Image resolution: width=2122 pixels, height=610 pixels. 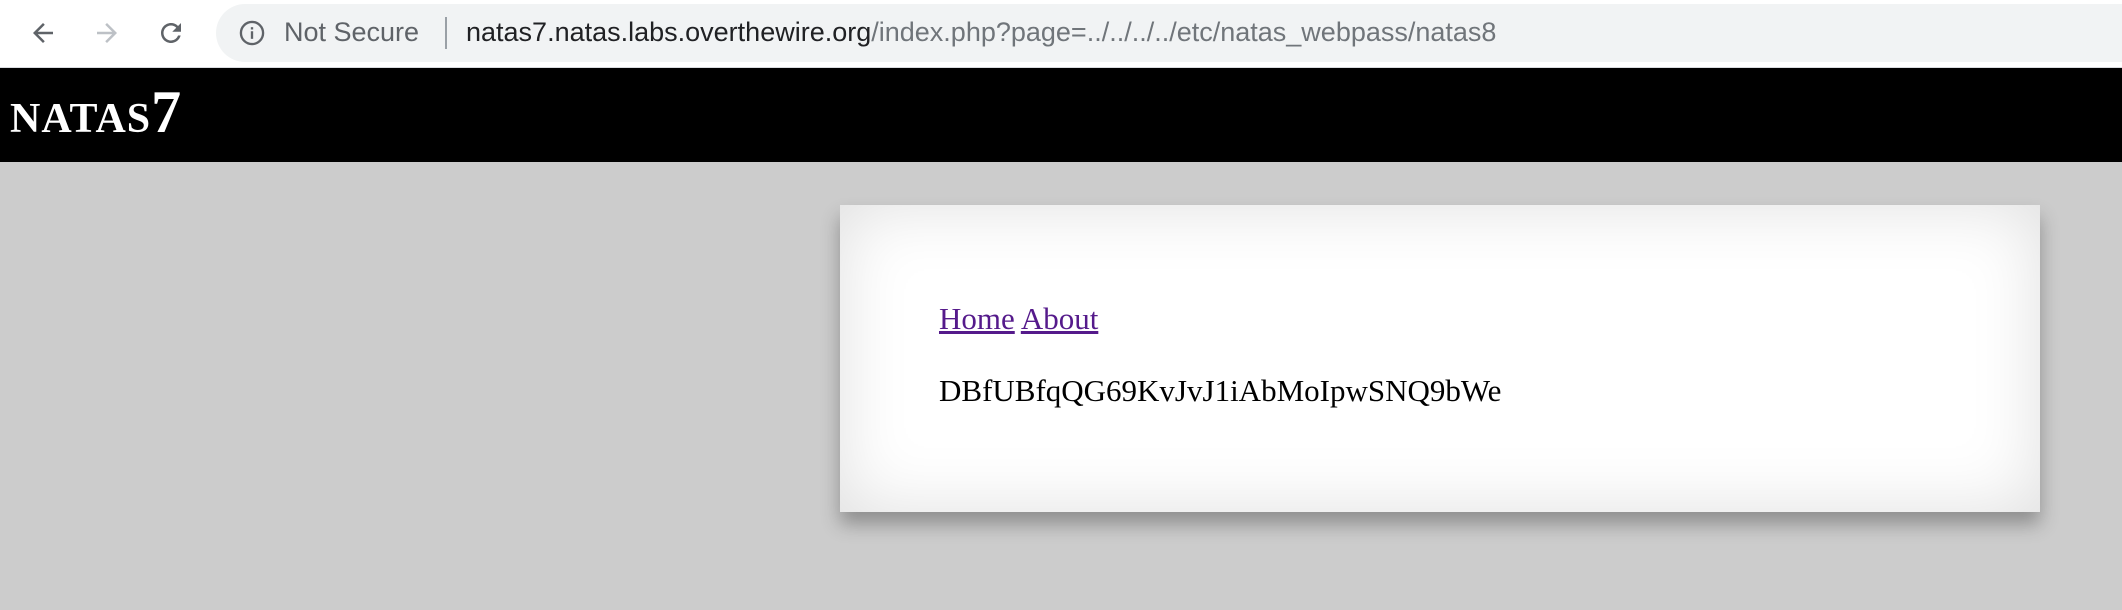 I want to click on back-button, so click(x=43, y=33).